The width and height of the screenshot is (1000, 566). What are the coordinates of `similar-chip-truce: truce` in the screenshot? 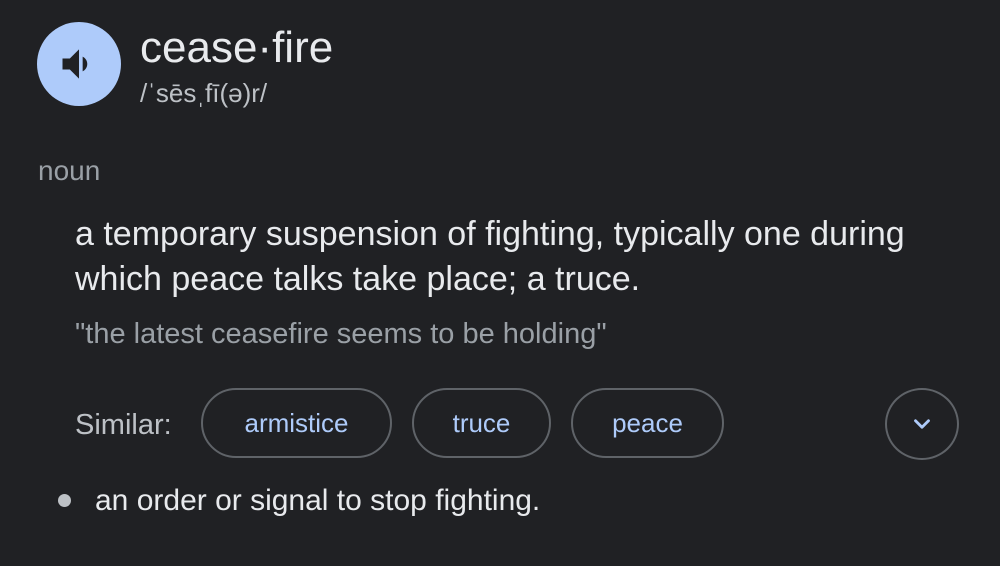 It's located at (481, 423).